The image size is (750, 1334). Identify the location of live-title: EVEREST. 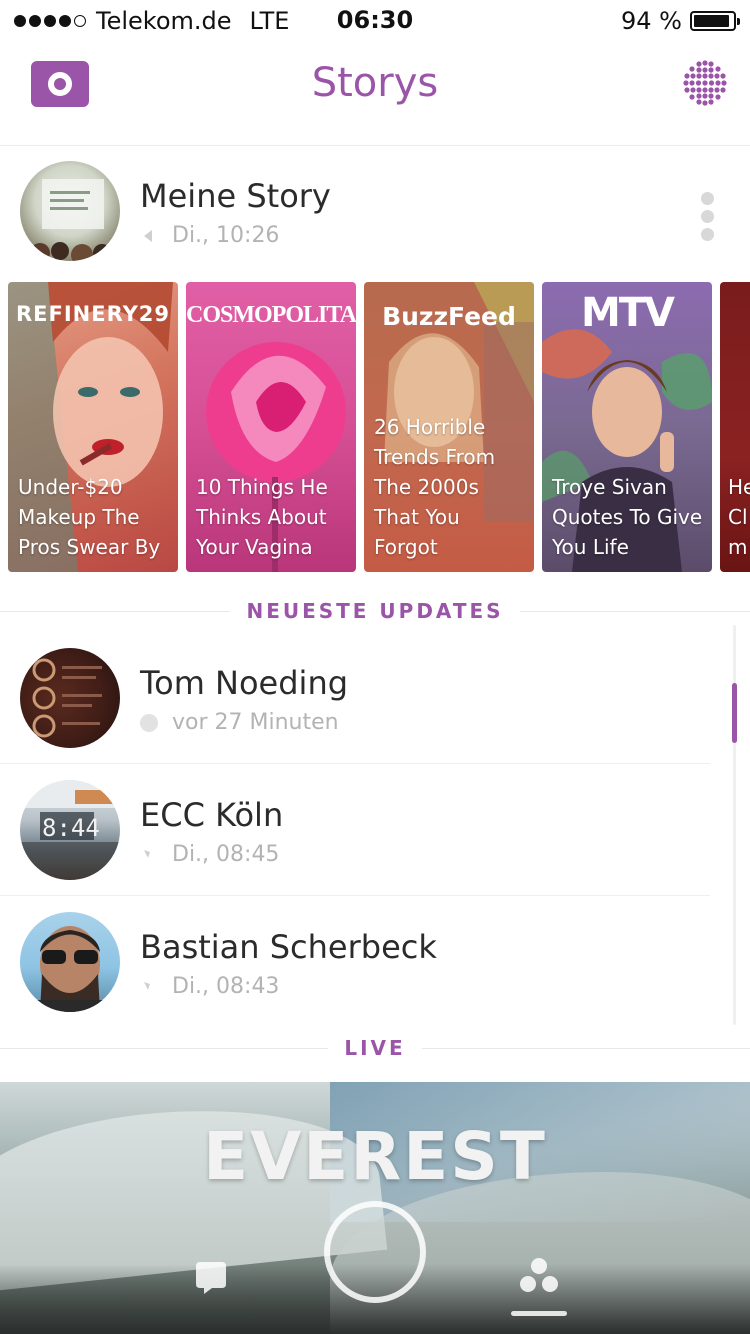
(375, 1156).